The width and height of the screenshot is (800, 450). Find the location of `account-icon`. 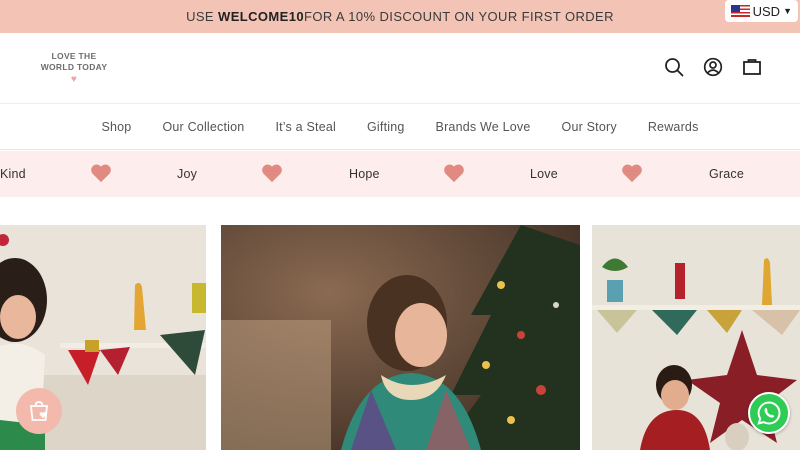

account-icon is located at coordinates (713, 67).